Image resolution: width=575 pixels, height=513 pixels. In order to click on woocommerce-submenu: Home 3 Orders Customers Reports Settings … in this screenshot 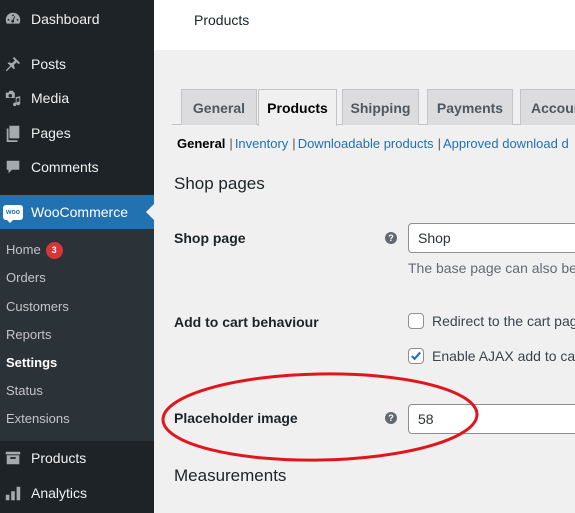, I will do `click(77, 335)`.